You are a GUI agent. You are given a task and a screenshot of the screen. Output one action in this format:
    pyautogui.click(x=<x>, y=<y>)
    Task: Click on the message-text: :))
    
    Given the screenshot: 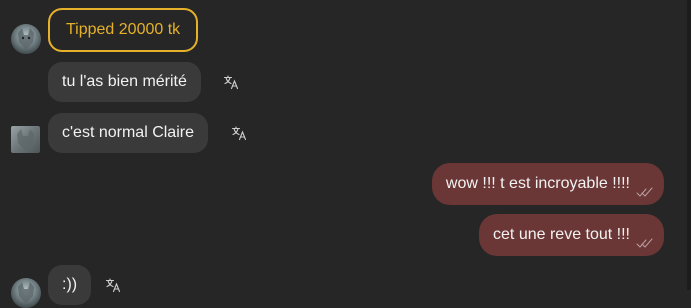 What is the action you would take?
    pyautogui.click(x=70, y=284)
    